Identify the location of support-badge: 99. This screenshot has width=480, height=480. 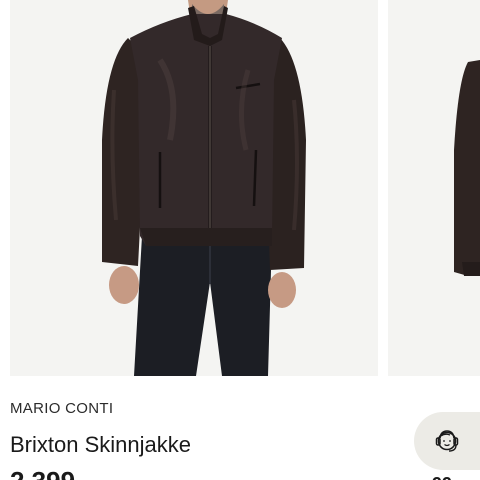
(452, 477).